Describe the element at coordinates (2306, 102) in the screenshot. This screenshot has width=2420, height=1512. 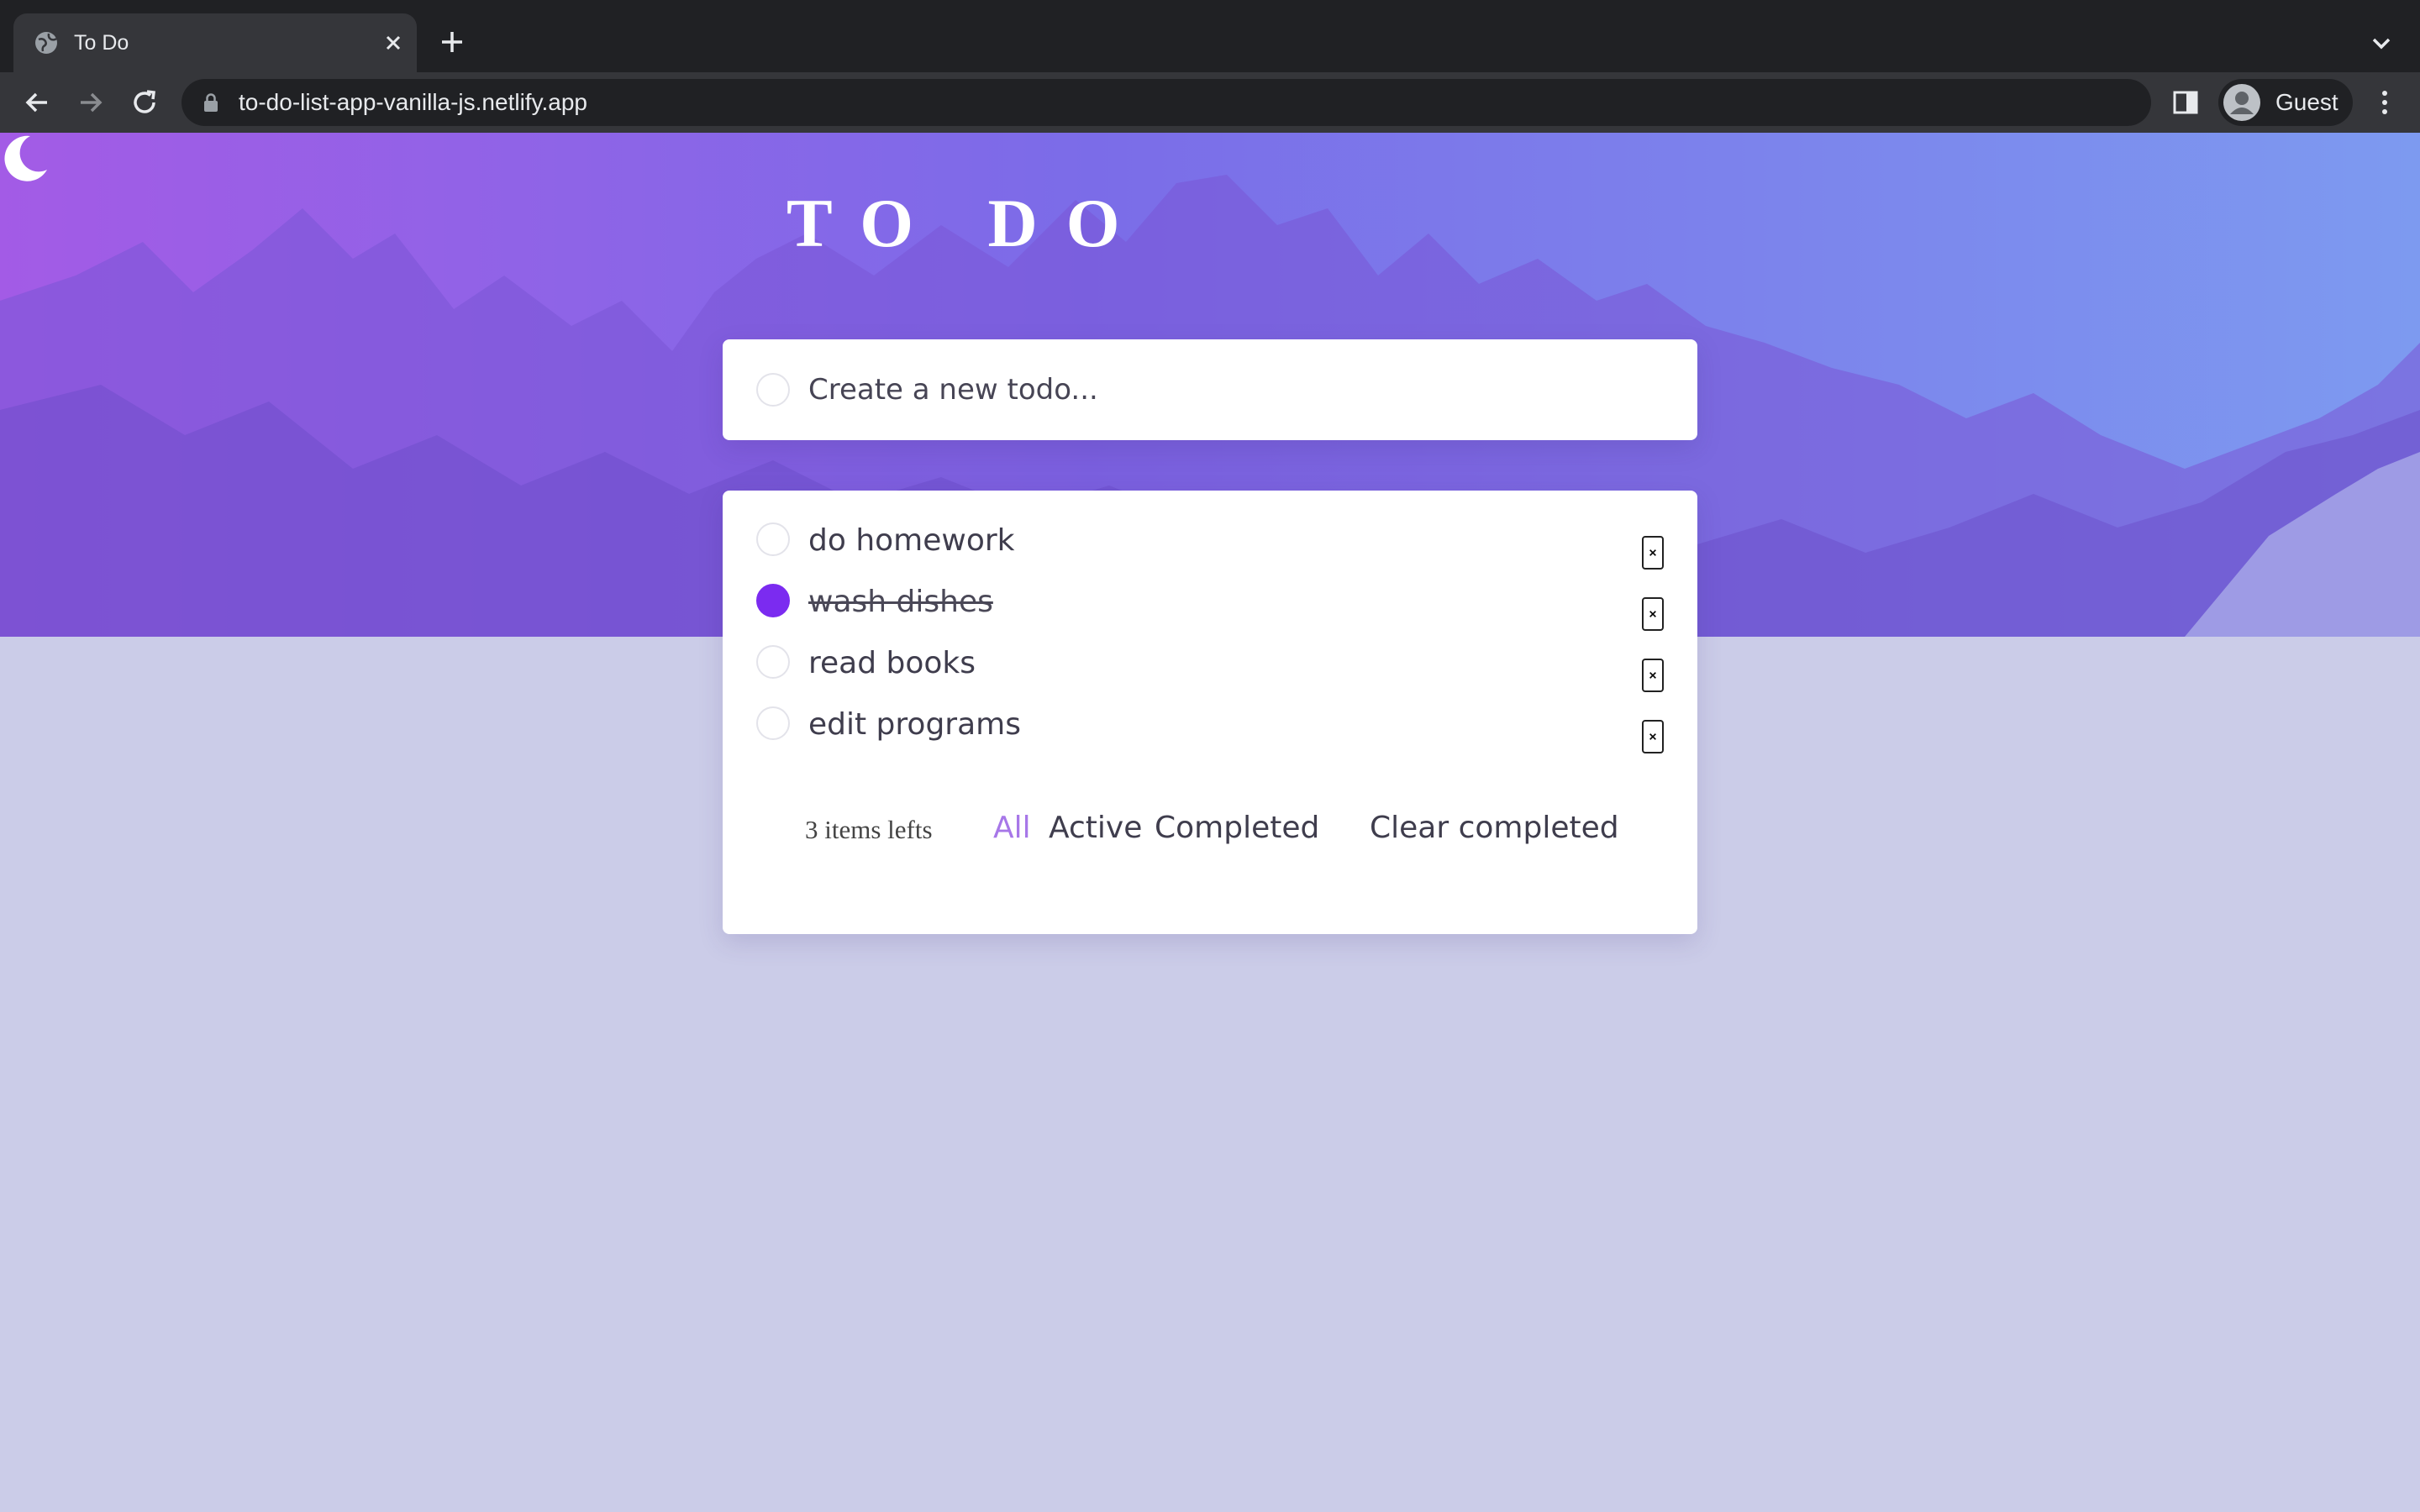
I see `profile-name: Guest` at that location.